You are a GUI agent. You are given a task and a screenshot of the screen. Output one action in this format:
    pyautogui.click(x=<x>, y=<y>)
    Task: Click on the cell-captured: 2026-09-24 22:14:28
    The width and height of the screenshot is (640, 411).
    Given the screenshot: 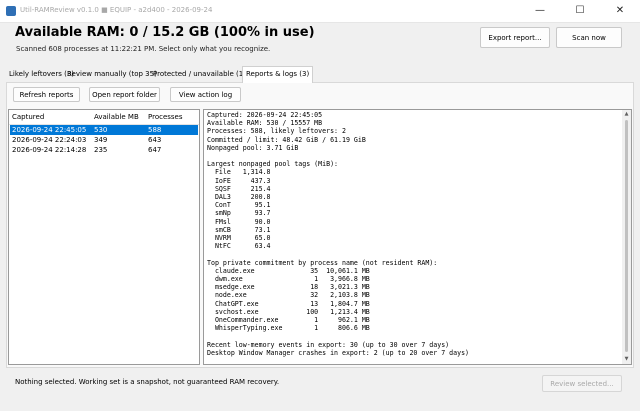 What is the action you would take?
    pyautogui.click(x=49, y=150)
    